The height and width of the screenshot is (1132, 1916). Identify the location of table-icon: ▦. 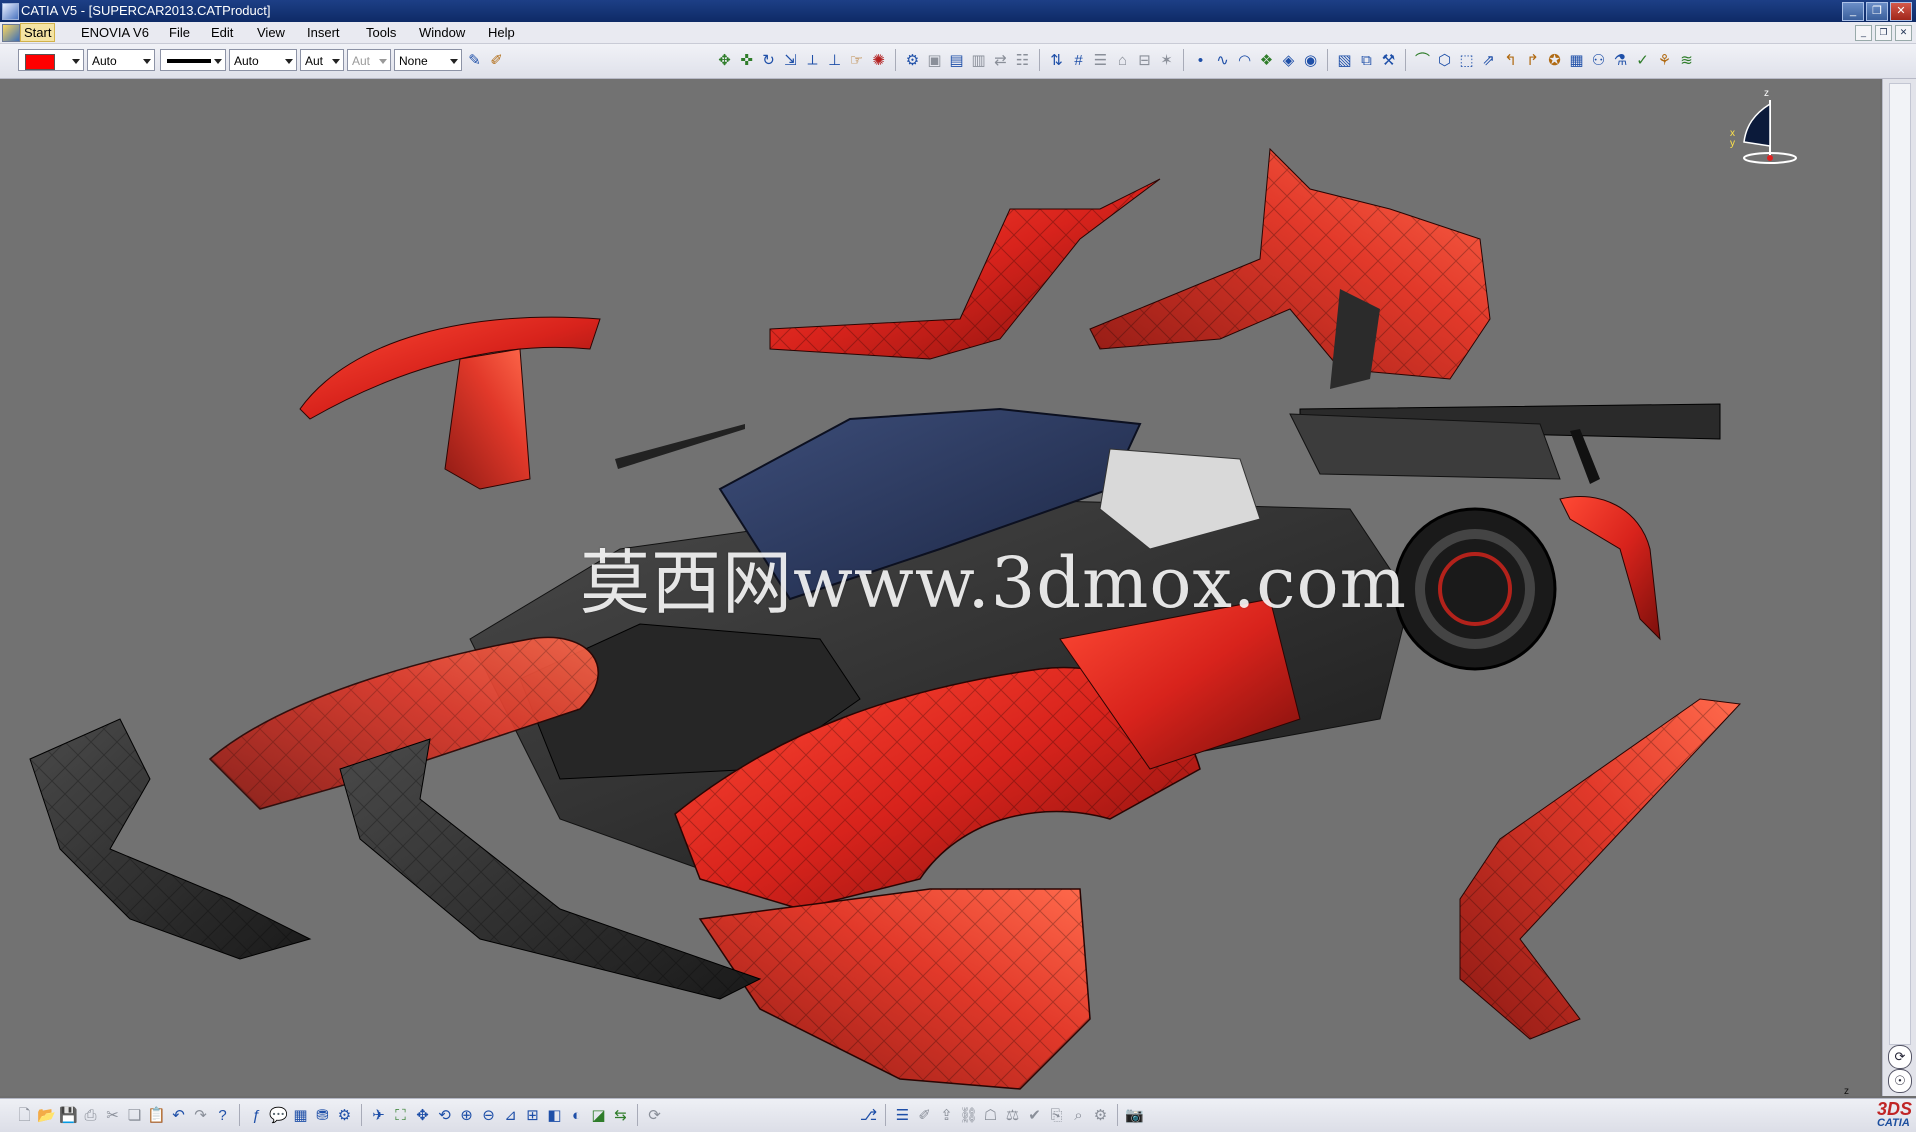
(300, 1115).